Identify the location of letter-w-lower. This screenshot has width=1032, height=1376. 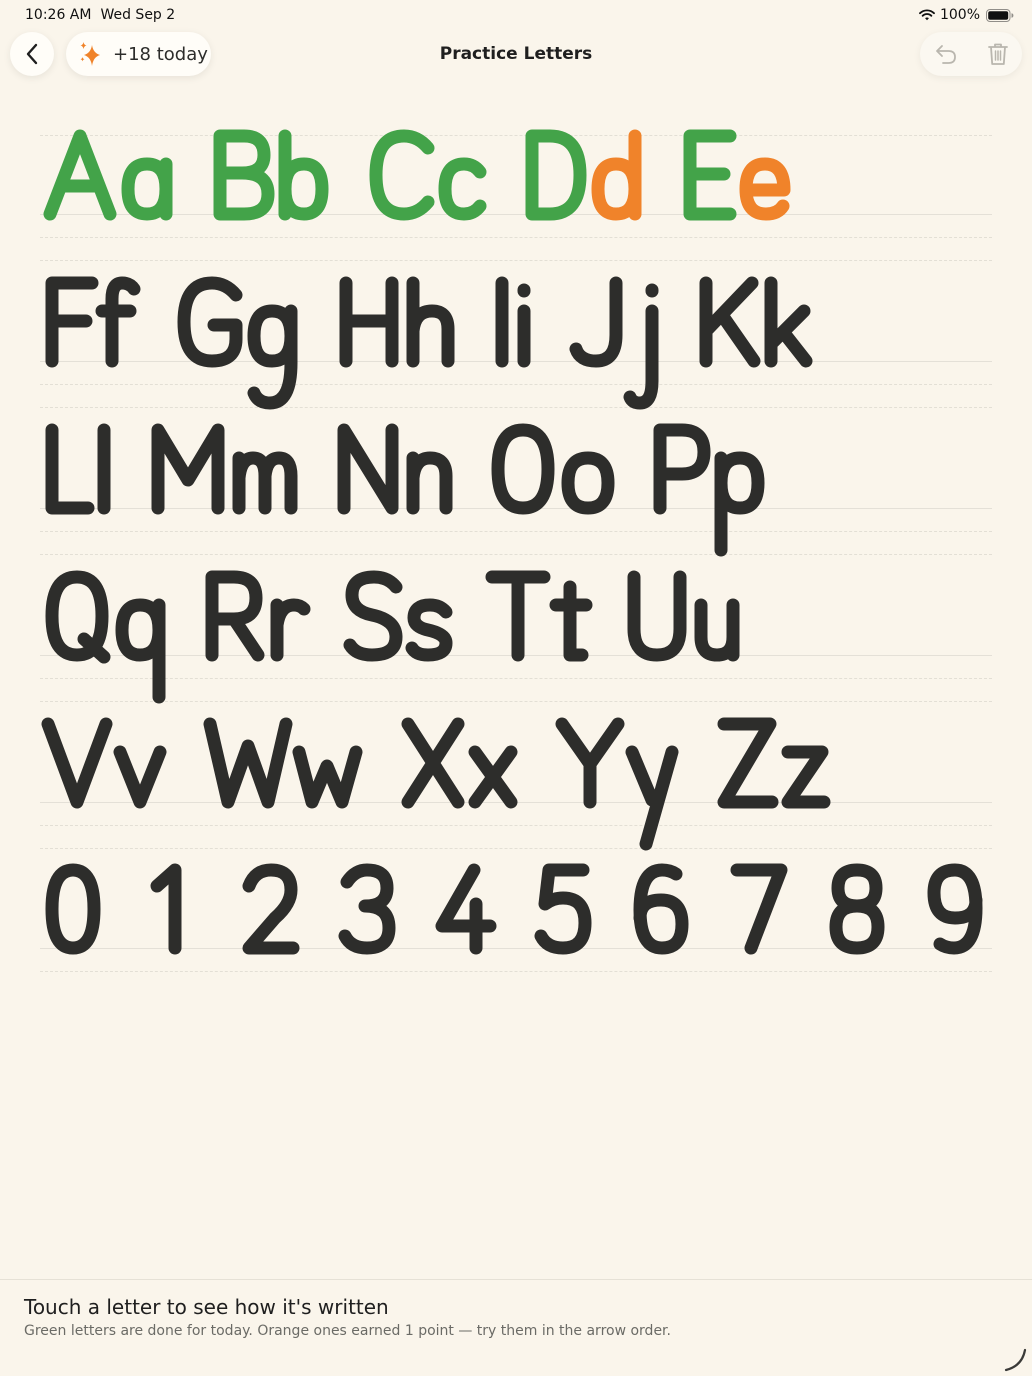
(328, 784).